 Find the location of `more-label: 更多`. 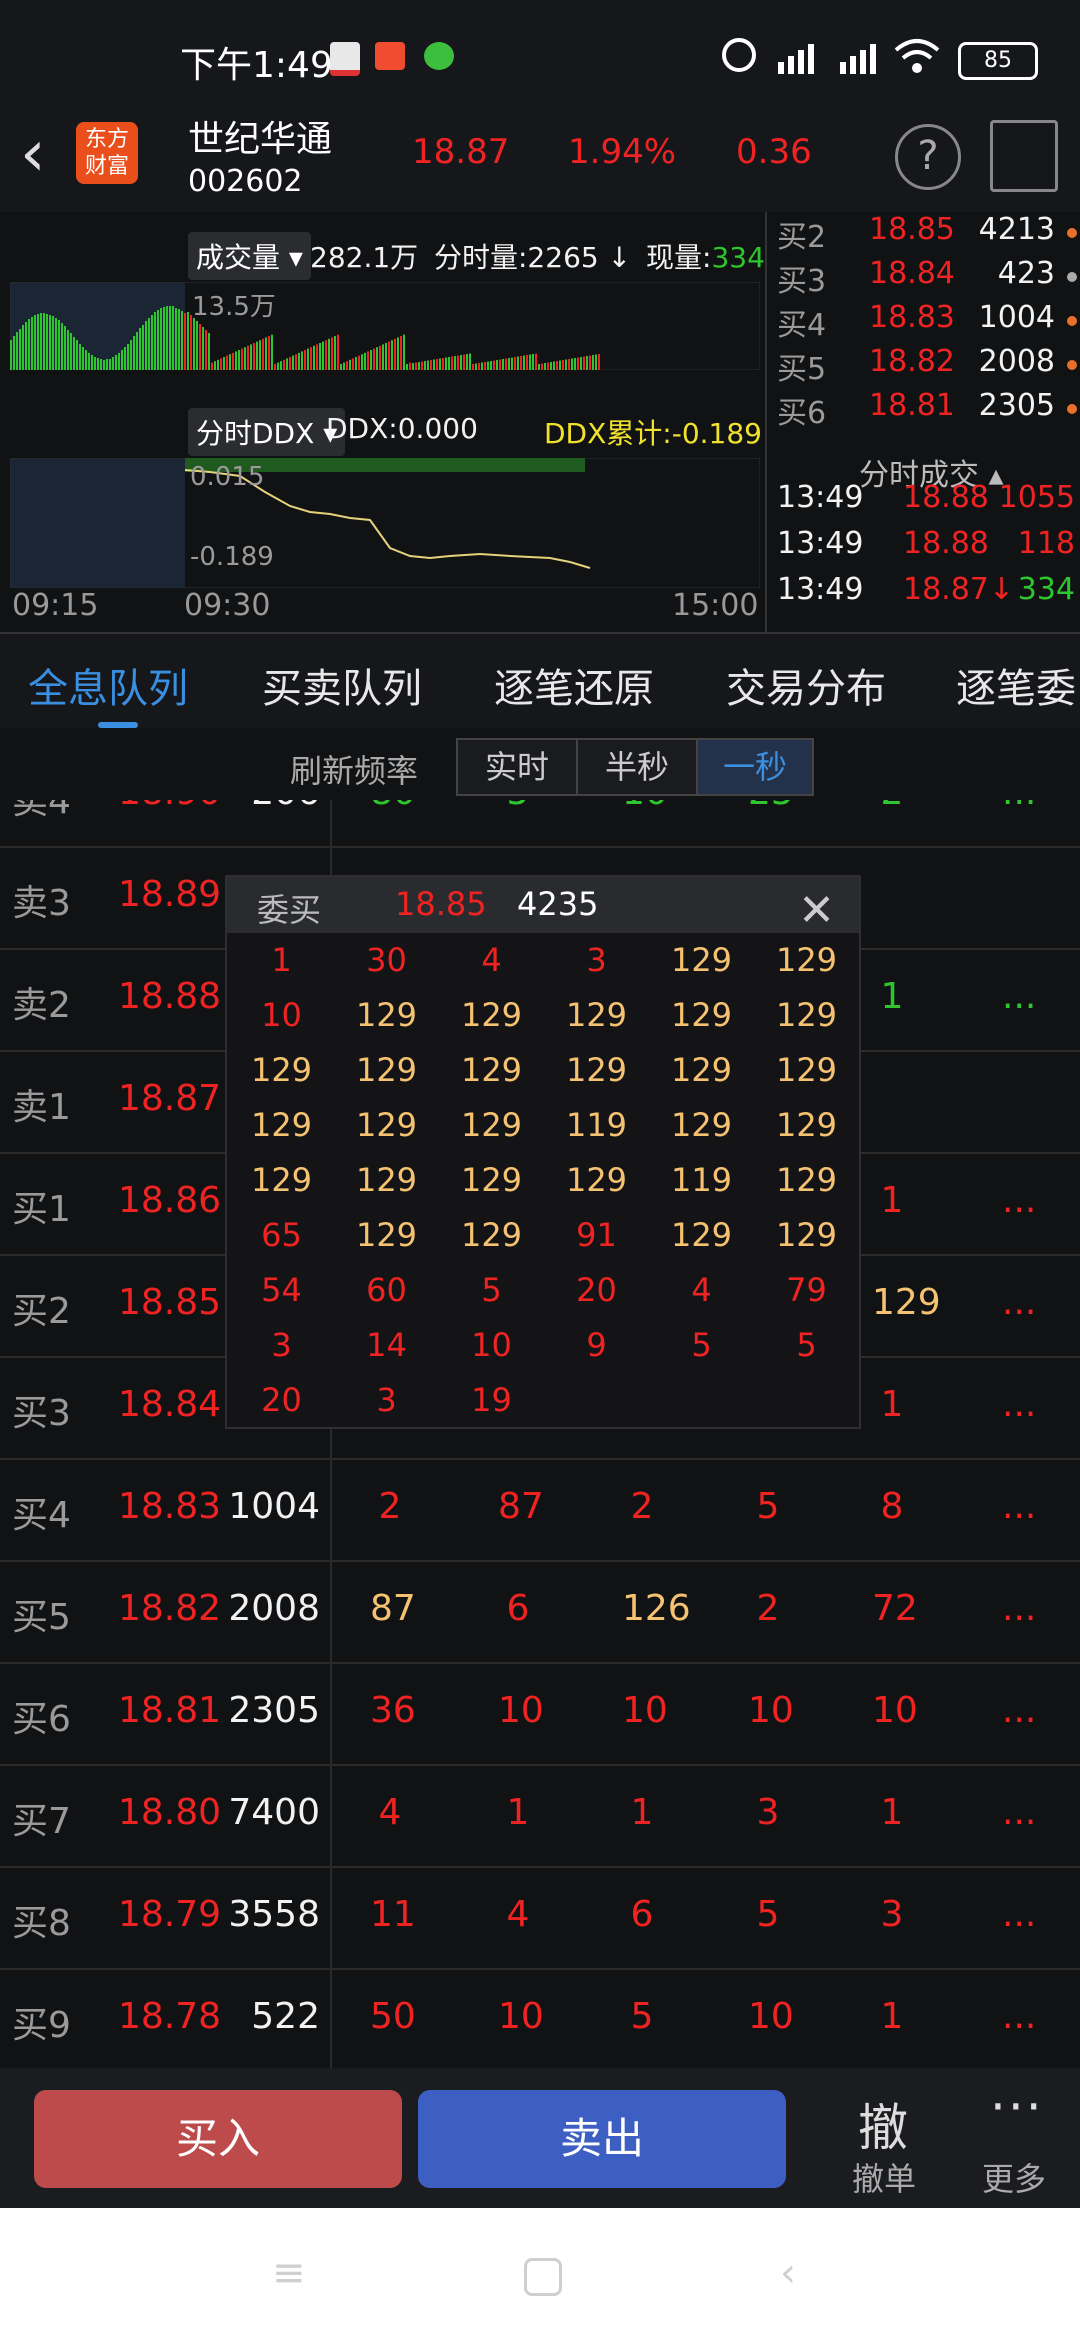

more-label: 更多 is located at coordinates (1014, 2177).